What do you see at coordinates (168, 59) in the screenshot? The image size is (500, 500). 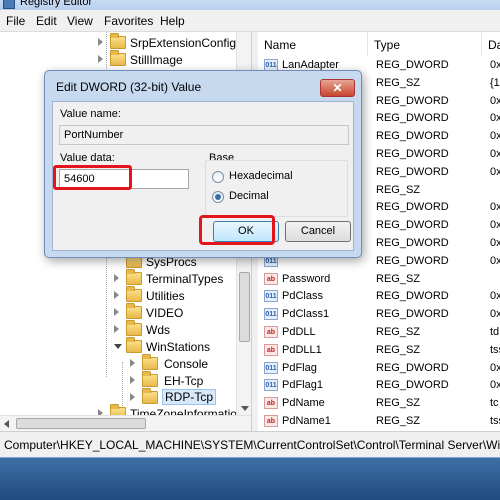 I see `tree-item-stillimage: StillImage` at bounding box center [168, 59].